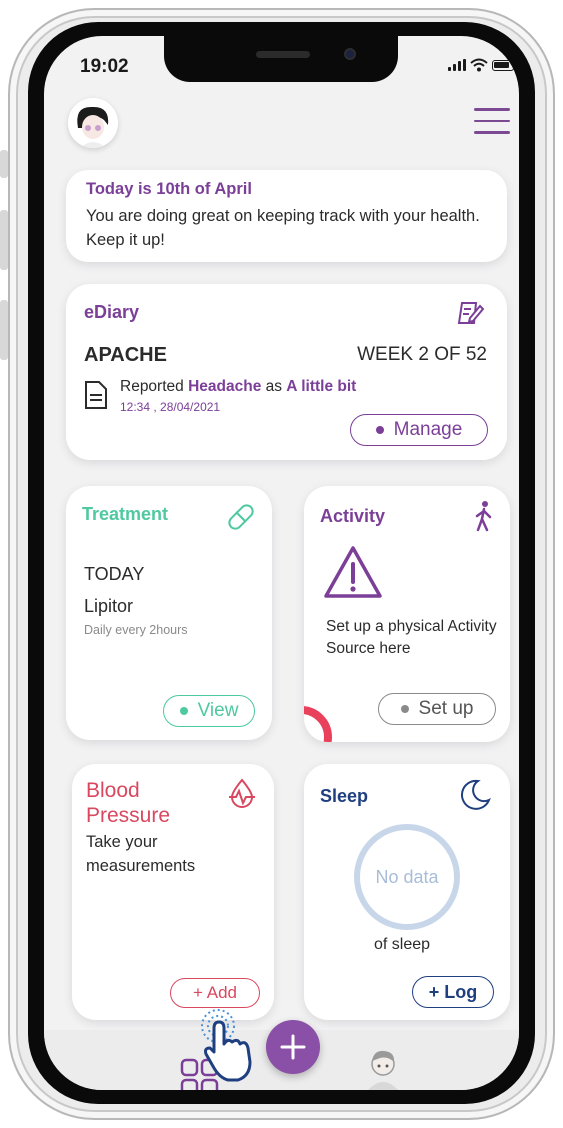 The height and width of the screenshot is (1128, 563). What do you see at coordinates (404, 709) in the screenshot?
I see `setup-dot` at bounding box center [404, 709].